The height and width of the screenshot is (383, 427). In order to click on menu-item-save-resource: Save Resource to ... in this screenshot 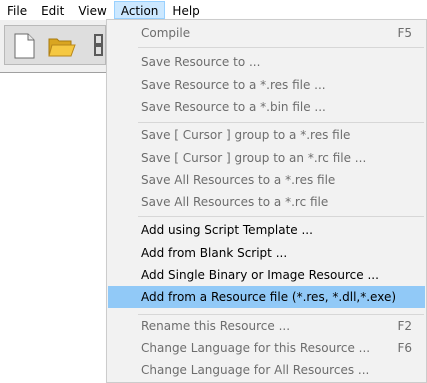, I will do `click(266, 62)`.